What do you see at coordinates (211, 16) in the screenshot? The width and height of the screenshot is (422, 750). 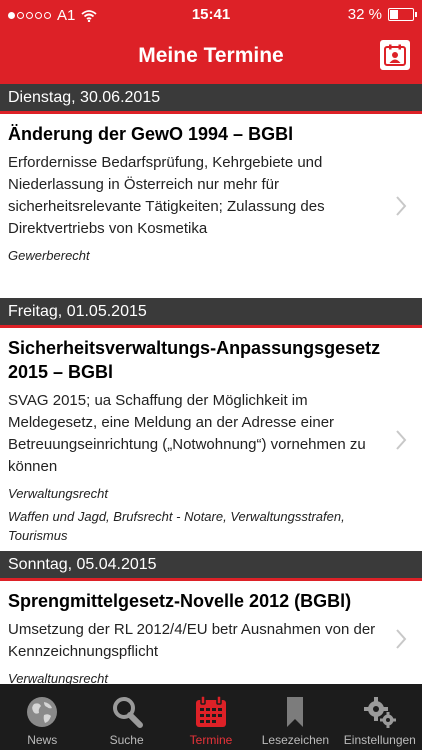 I see `status-bar: A1 15:41 32 %` at bounding box center [211, 16].